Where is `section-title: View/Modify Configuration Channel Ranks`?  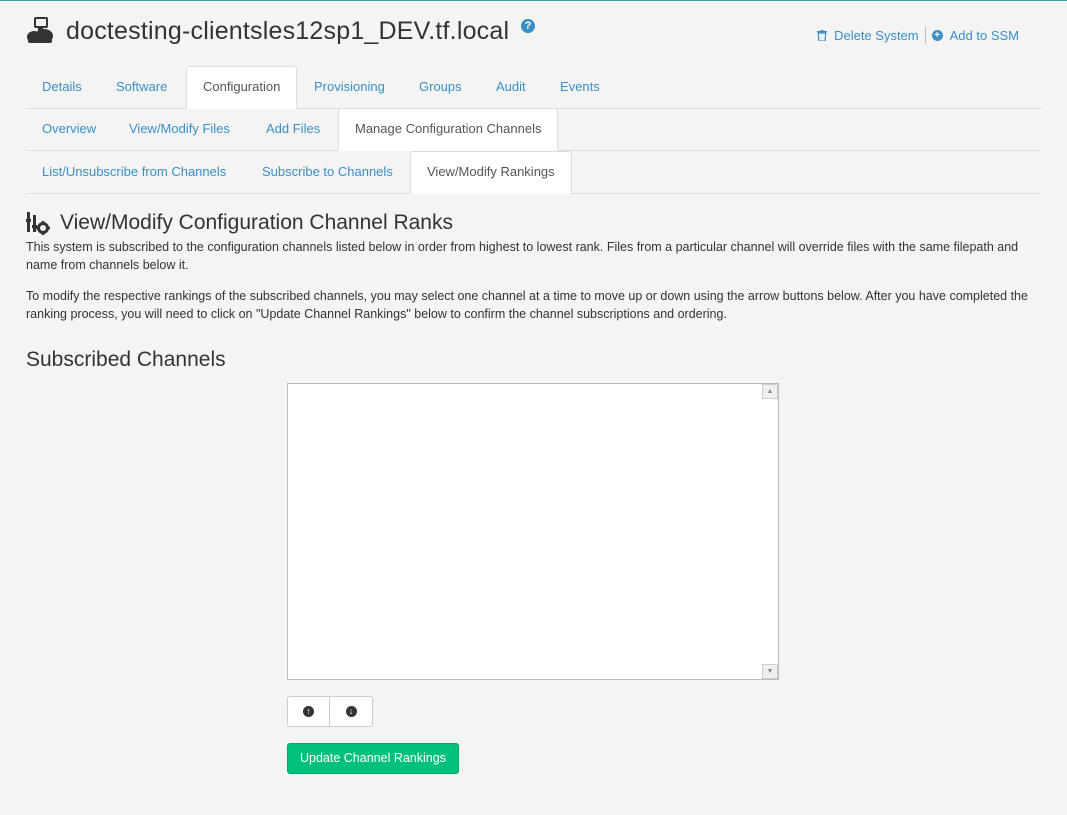
section-title: View/Modify Configuration Channel Ranks is located at coordinates (256, 222).